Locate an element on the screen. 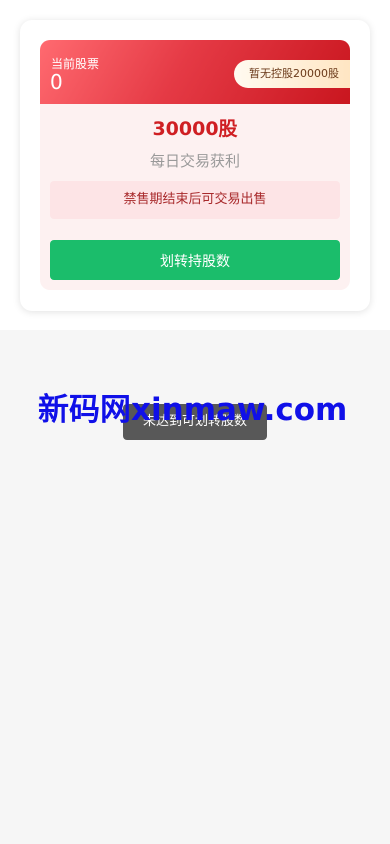 This screenshot has width=390, height=844. holding-badge: 暂无控股20000股 is located at coordinates (292, 74).